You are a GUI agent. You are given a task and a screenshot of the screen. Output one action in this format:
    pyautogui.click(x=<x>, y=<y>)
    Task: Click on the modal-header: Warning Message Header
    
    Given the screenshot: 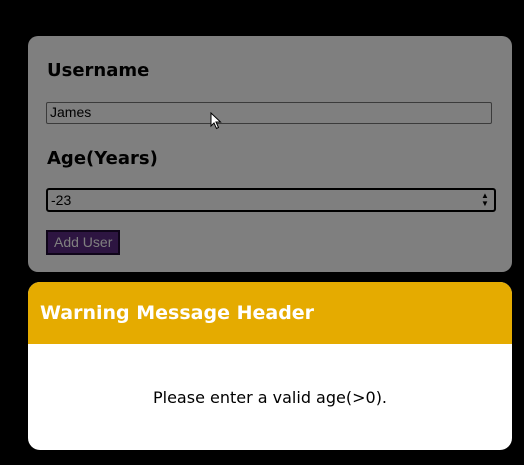 What is the action you would take?
    pyautogui.click(x=270, y=313)
    